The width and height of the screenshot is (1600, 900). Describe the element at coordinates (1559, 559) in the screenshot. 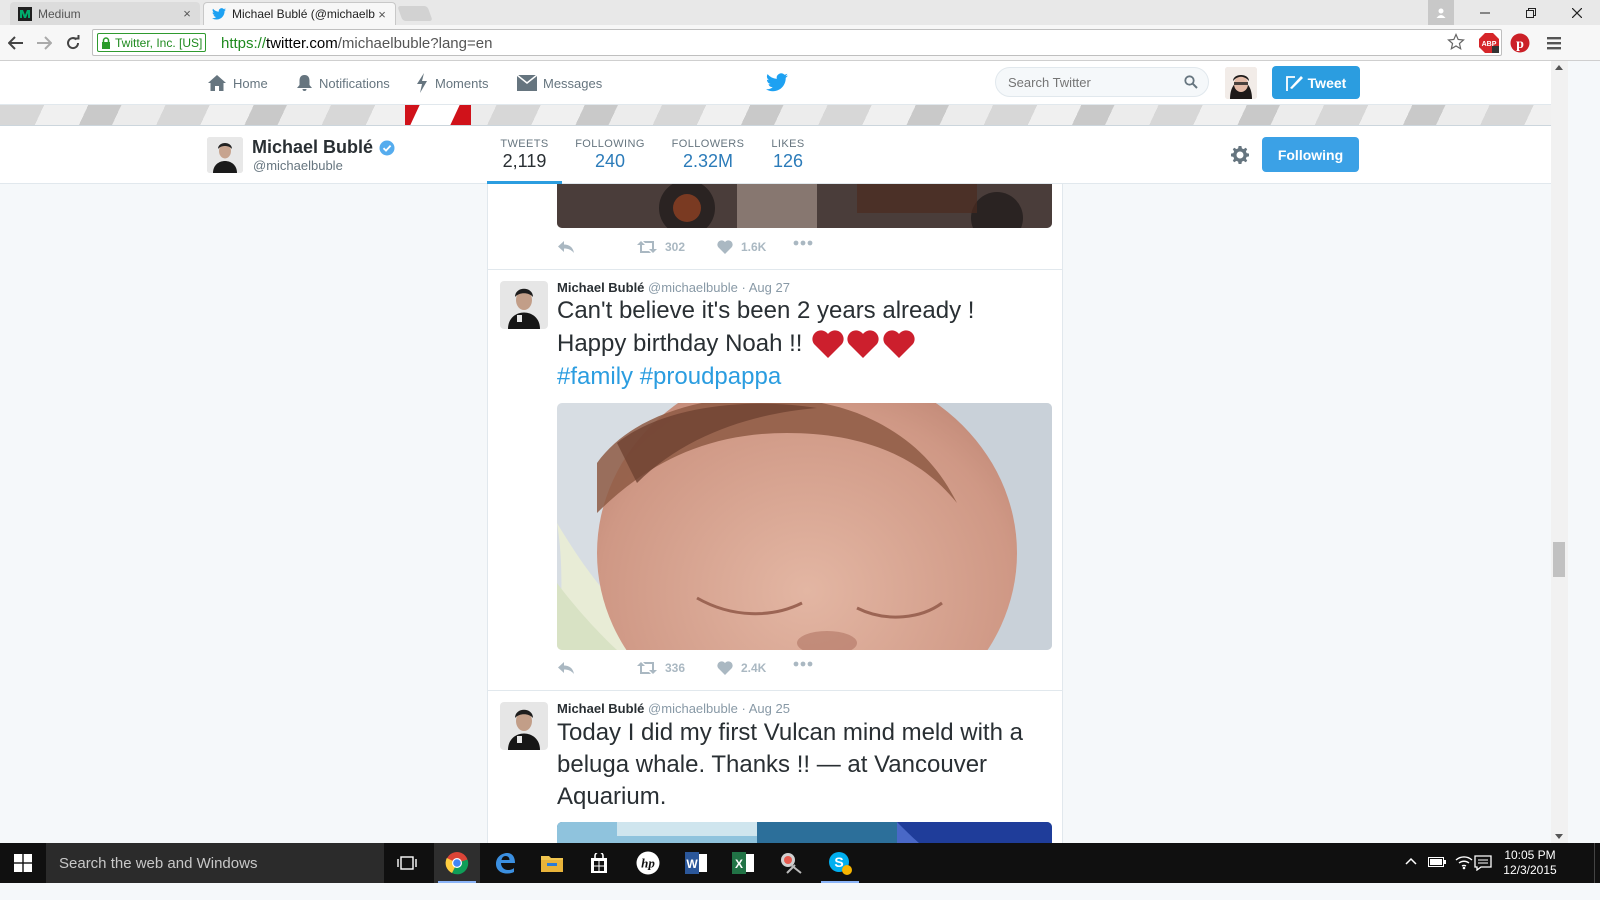

I see `scrollbar-thumb` at that location.